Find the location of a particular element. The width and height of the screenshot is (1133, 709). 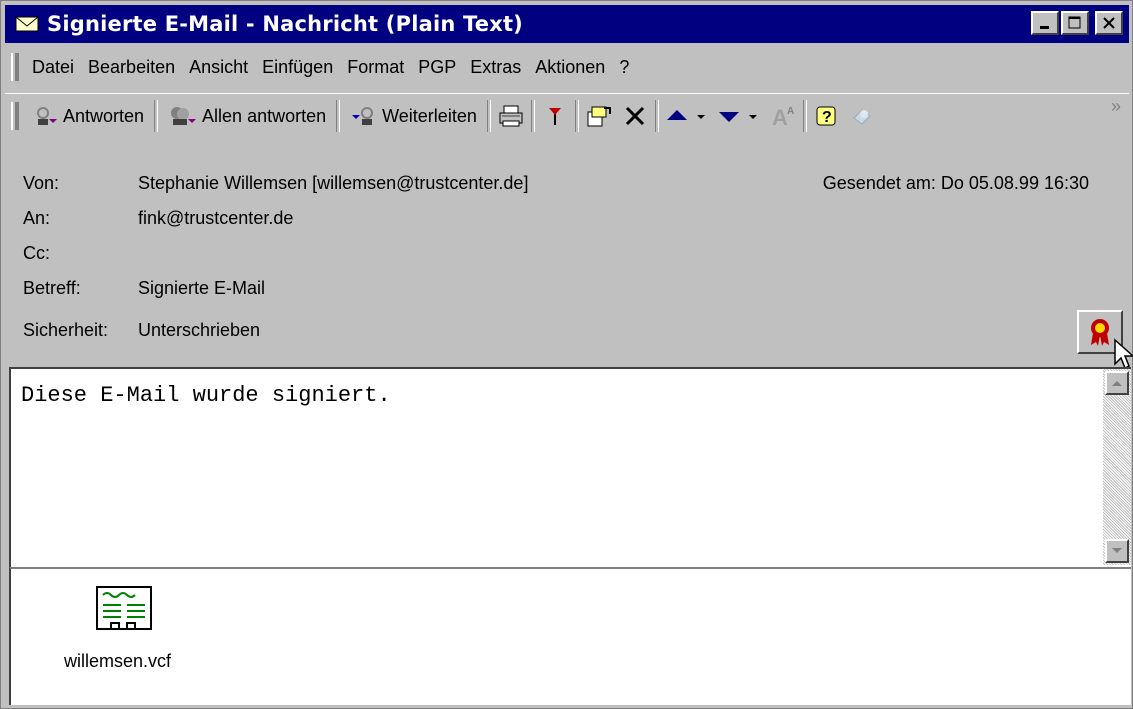

security-label: Sicherheit: is located at coordinates (66, 330).